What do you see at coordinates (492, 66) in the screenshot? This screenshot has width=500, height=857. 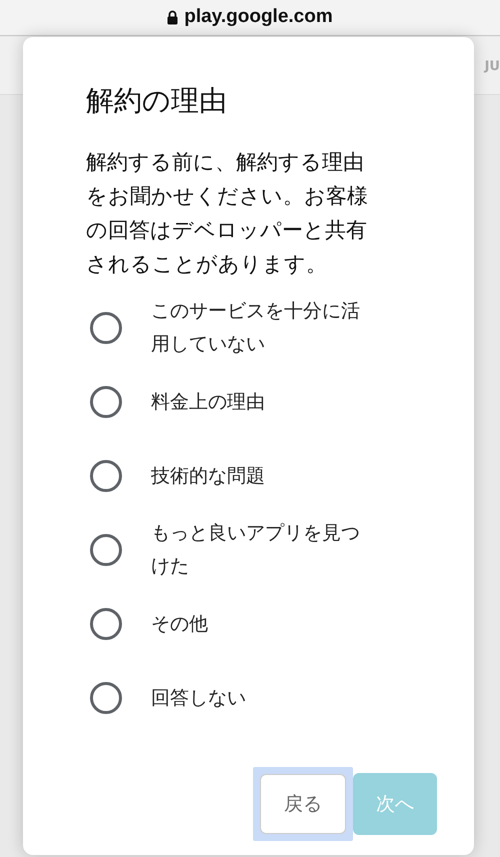 I see `background-text: JU` at bounding box center [492, 66].